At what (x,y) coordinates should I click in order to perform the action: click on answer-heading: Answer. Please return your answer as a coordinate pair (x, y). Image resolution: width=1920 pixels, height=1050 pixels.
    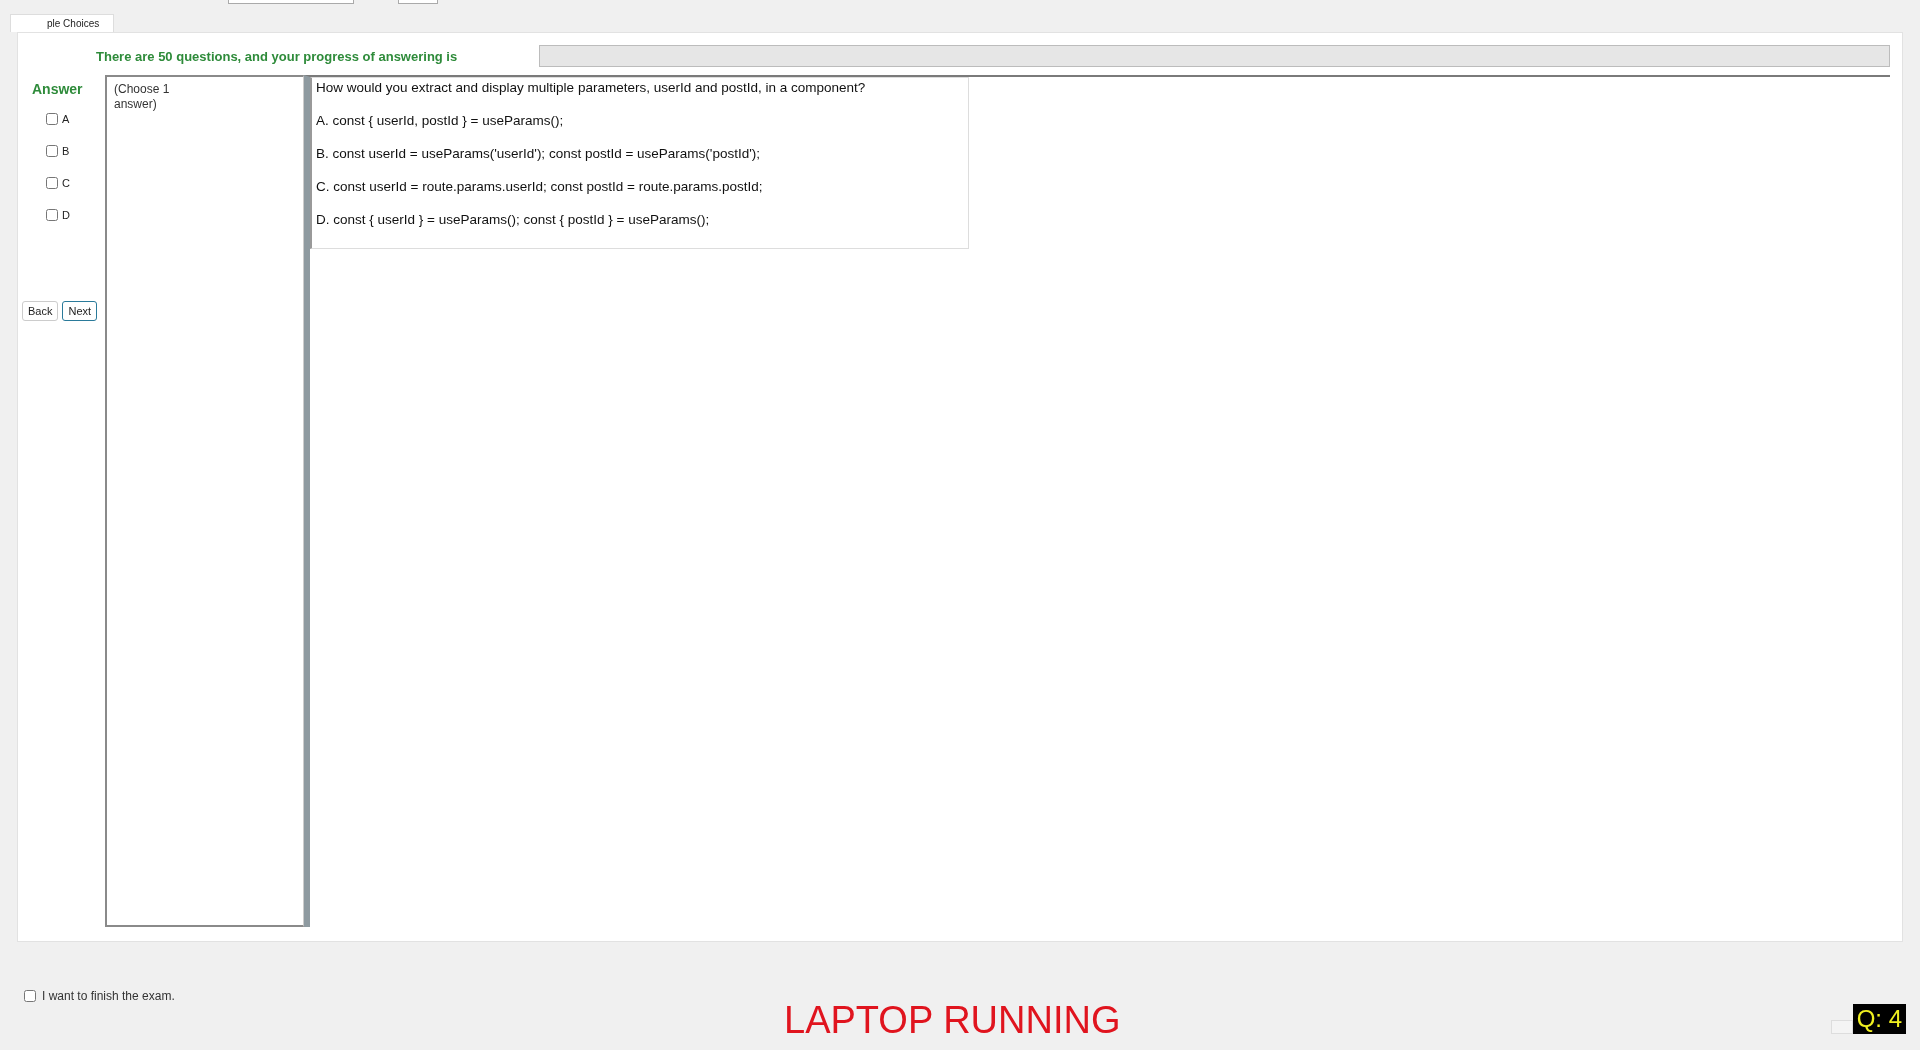
    Looking at the image, I should click on (57, 89).